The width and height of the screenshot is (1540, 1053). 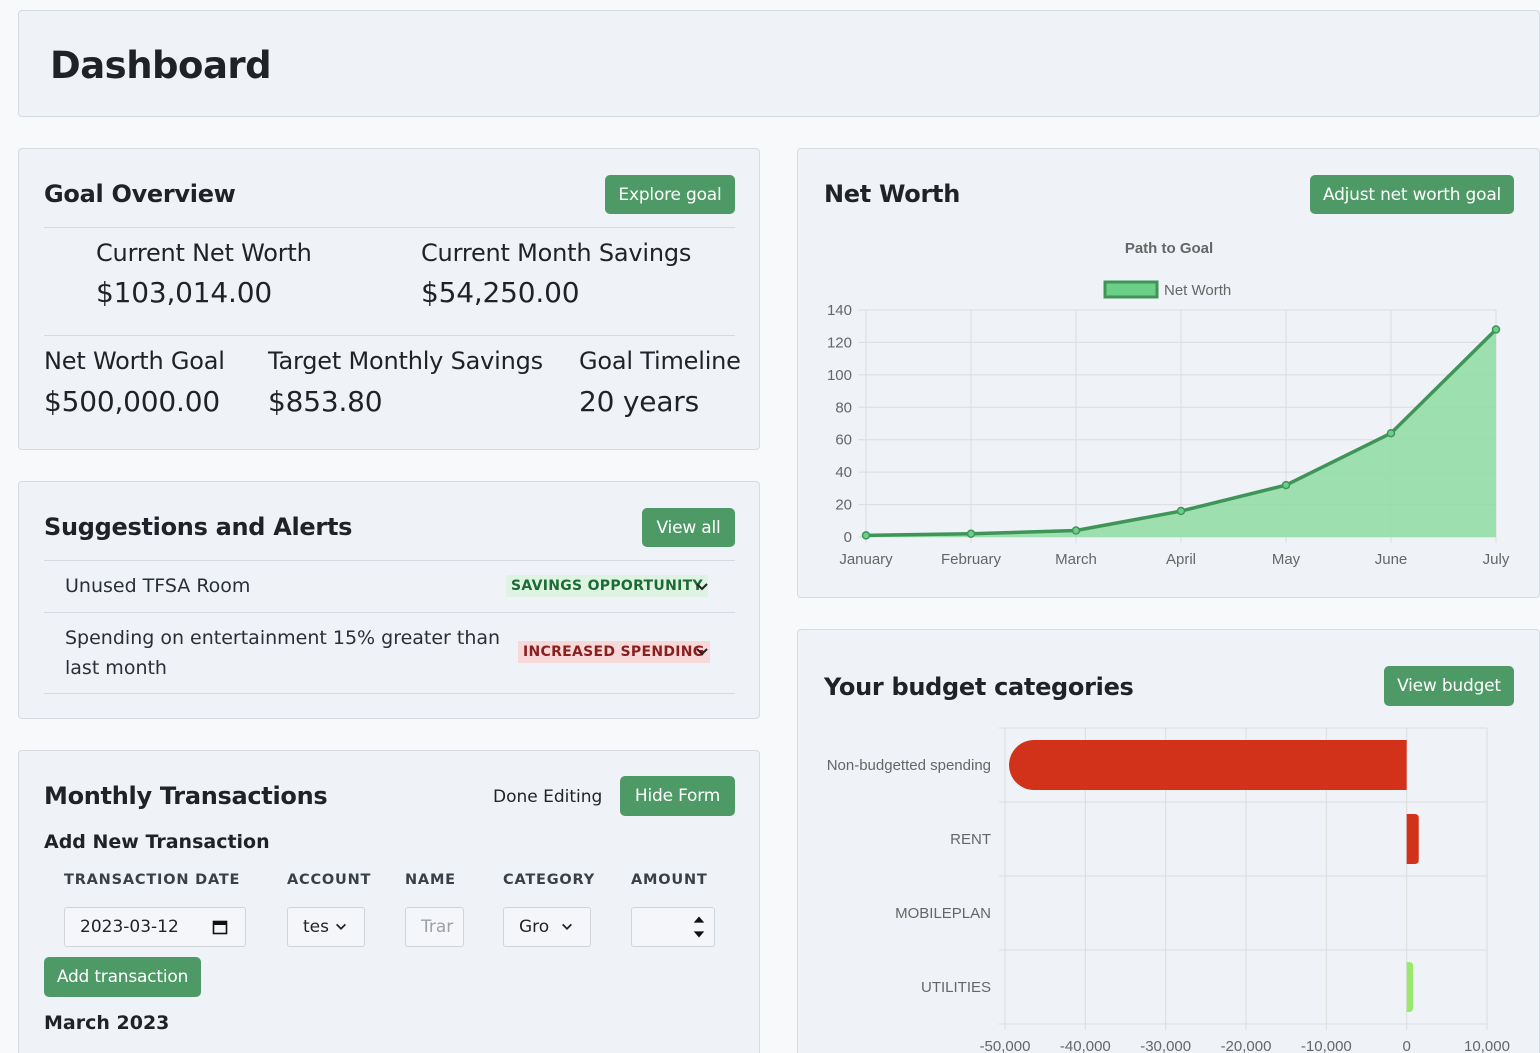 I want to click on target-monthly-savings-value: $853.80, so click(x=325, y=401).